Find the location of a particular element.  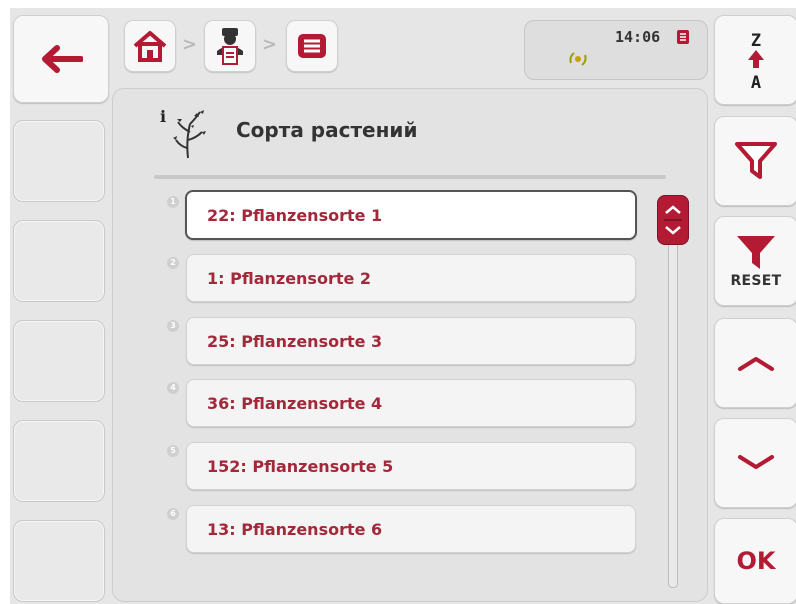

clock-time: 14:06 is located at coordinates (638, 37).